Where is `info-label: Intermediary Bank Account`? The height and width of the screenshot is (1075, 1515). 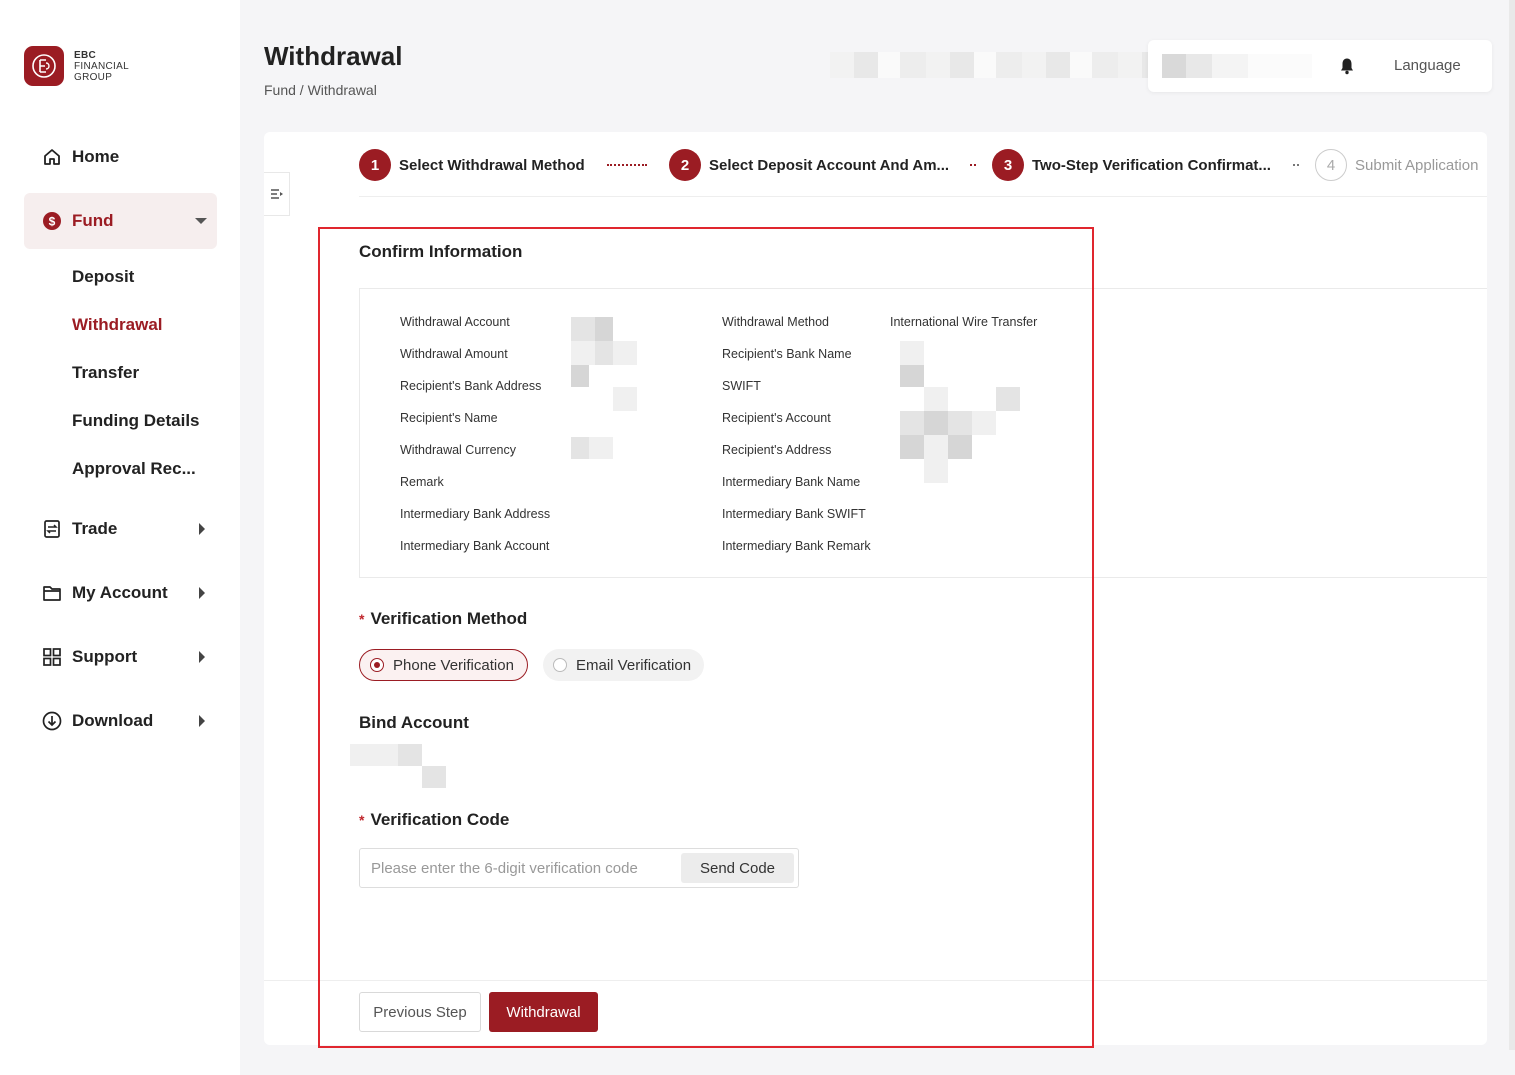 info-label: Intermediary Bank Account is located at coordinates (475, 546).